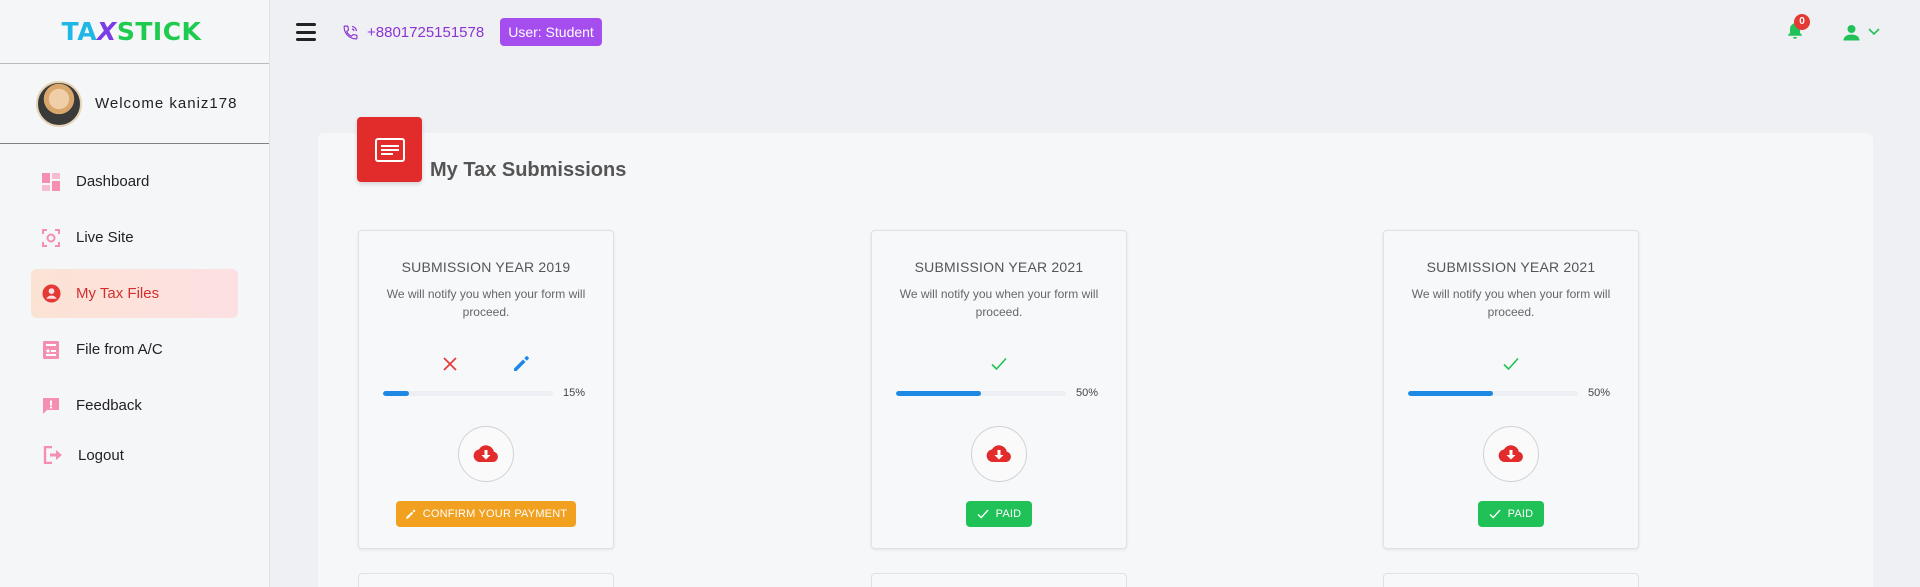 The width and height of the screenshot is (1920, 587). What do you see at coordinates (51, 350) in the screenshot?
I see `file-account-icon` at bounding box center [51, 350].